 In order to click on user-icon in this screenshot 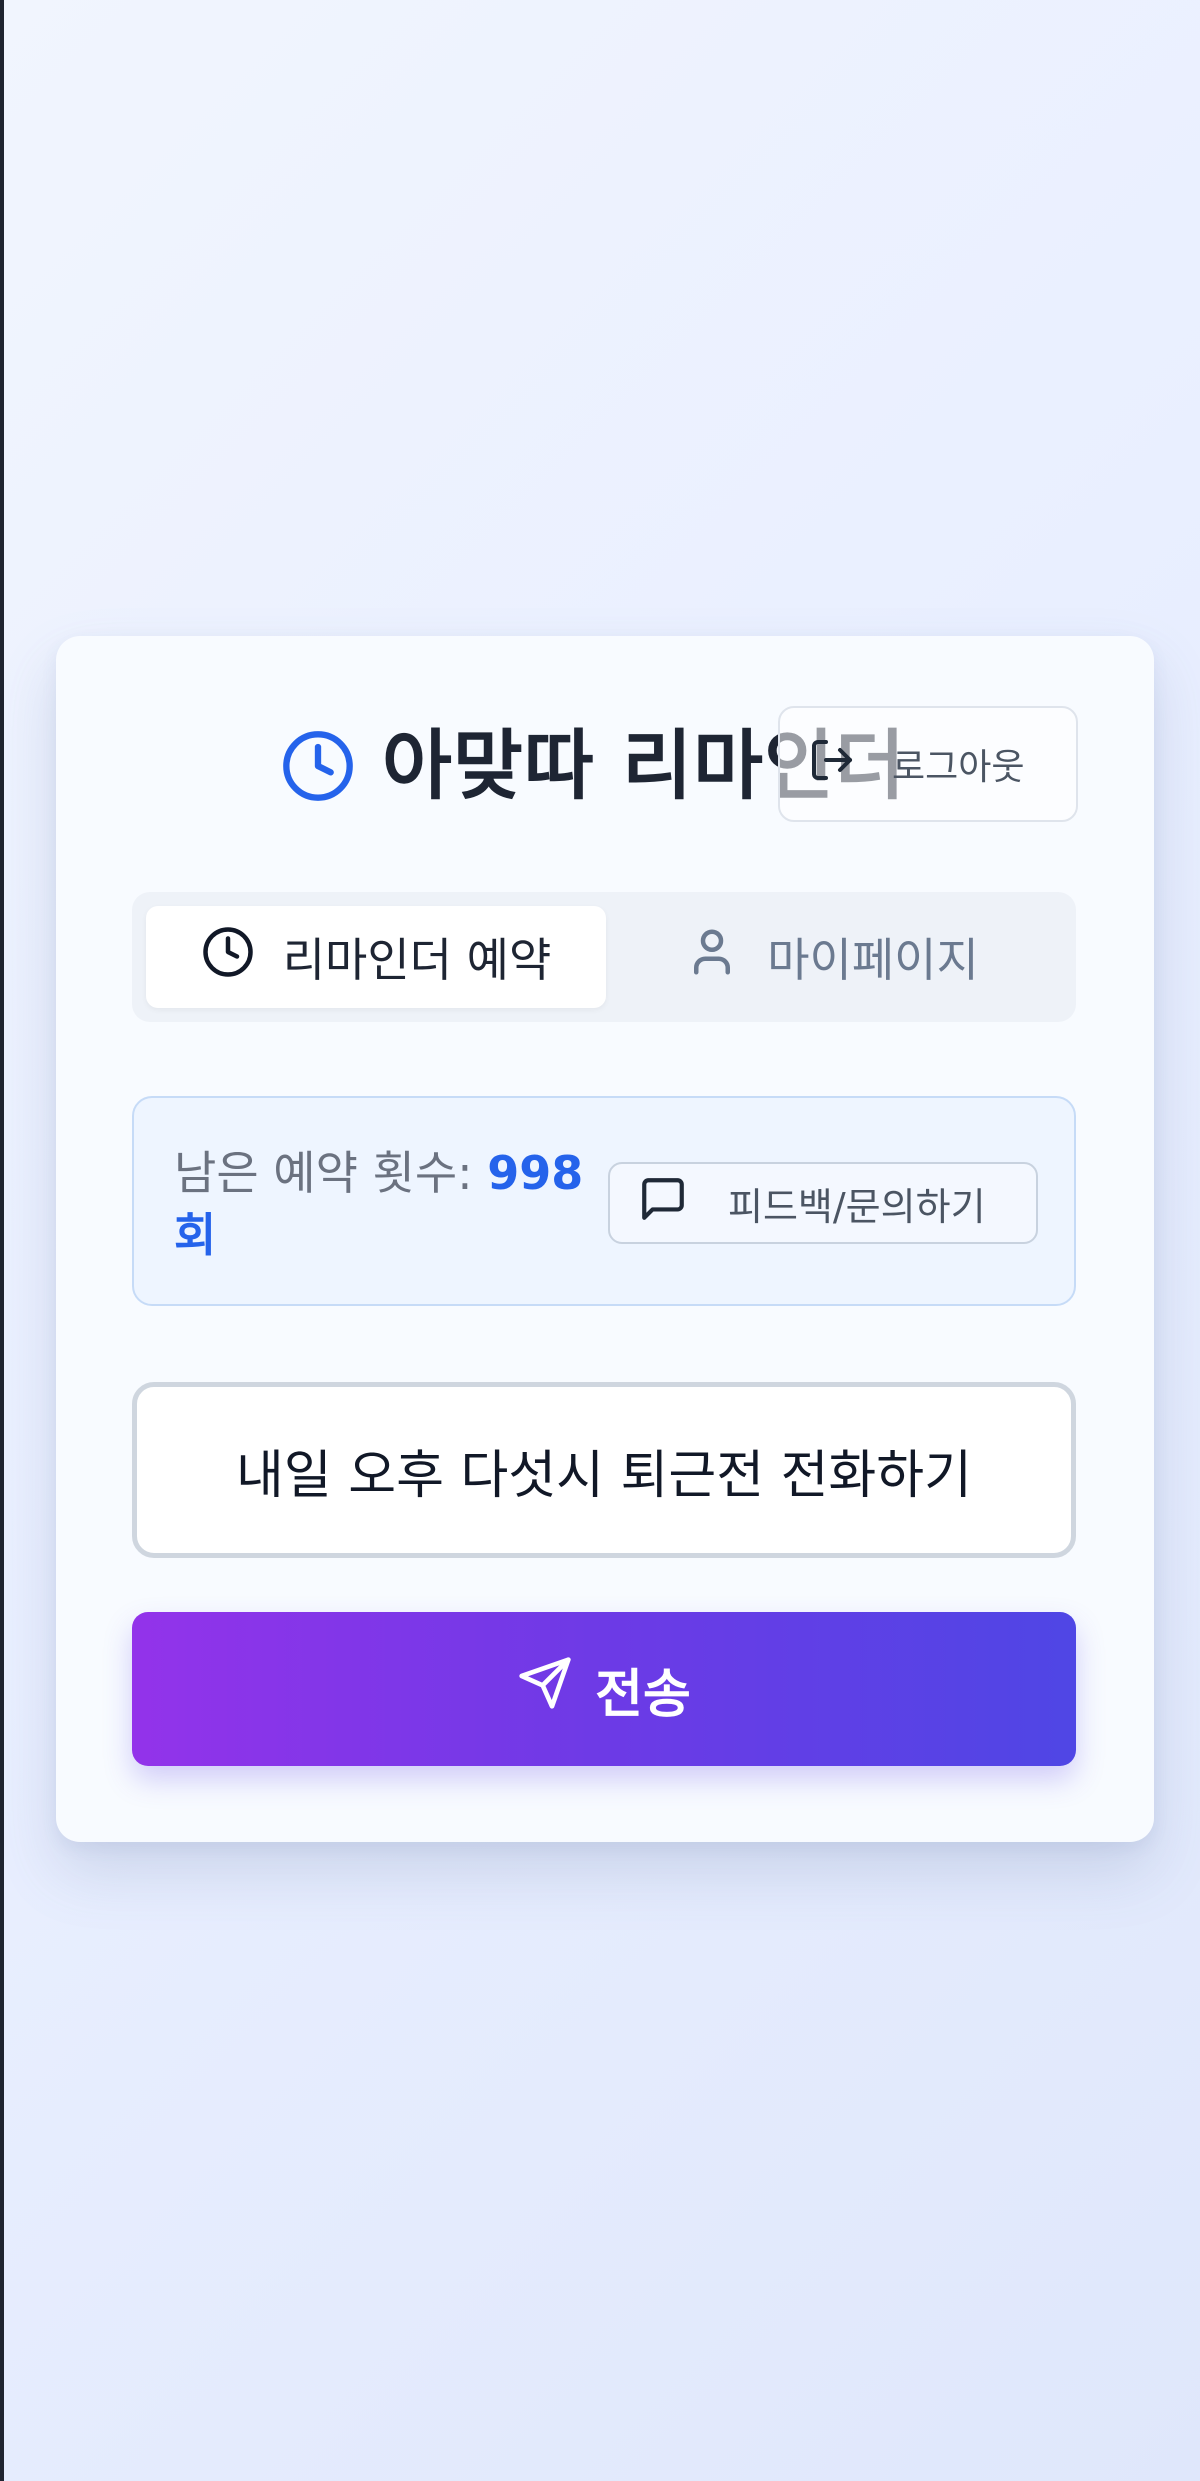, I will do `click(726, 957)`.